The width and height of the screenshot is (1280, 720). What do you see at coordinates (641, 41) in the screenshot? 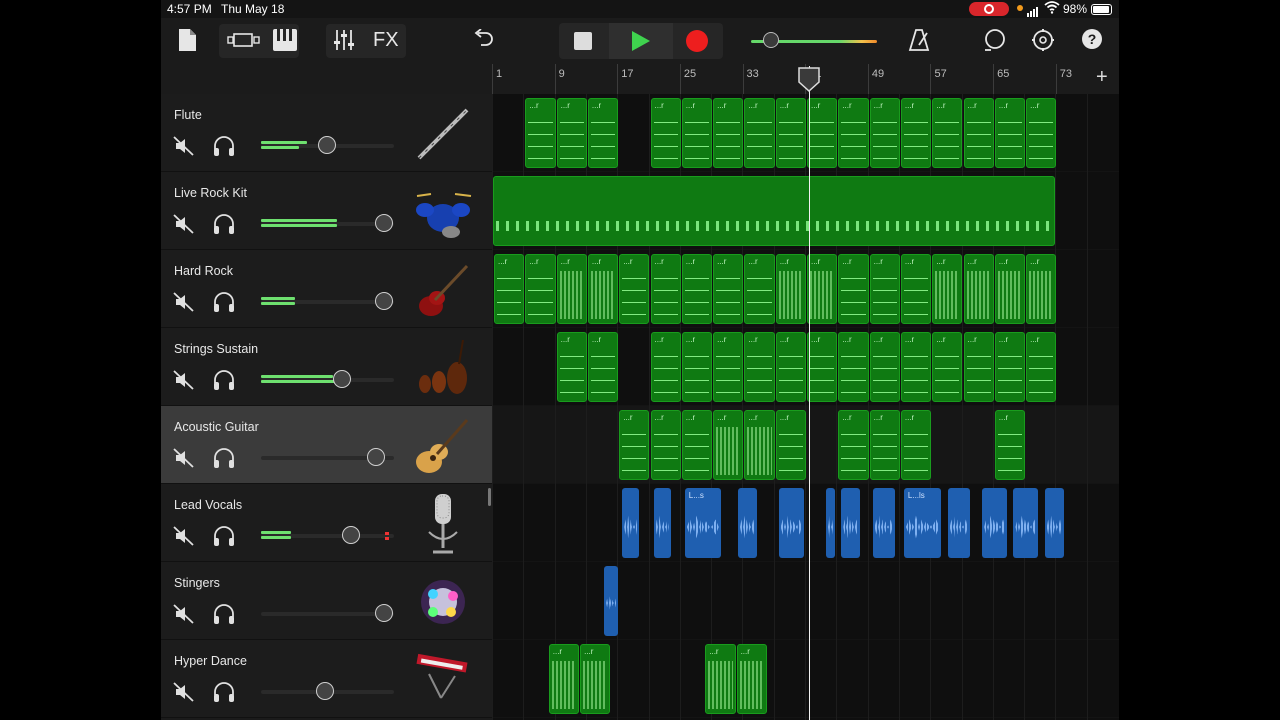
I see `play-button` at bounding box center [641, 41].